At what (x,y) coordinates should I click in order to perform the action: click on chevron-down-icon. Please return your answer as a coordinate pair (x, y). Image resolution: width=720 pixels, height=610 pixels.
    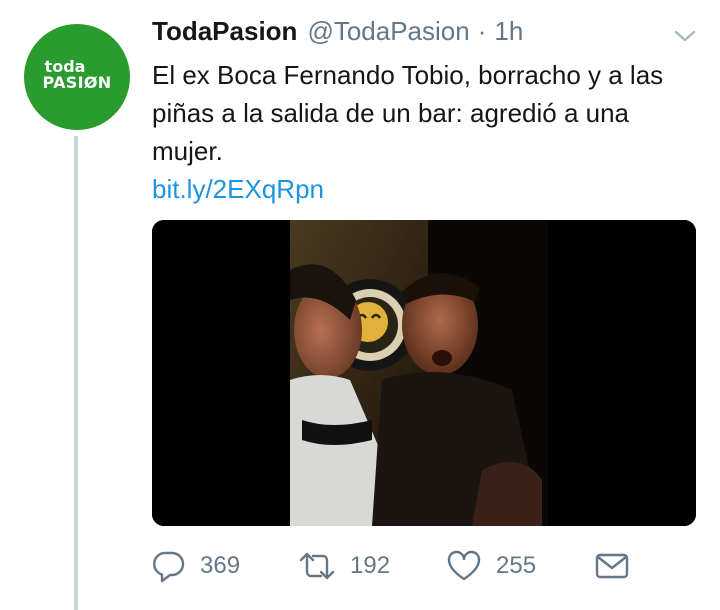
    Looking at the image, I should click on (685, 36).